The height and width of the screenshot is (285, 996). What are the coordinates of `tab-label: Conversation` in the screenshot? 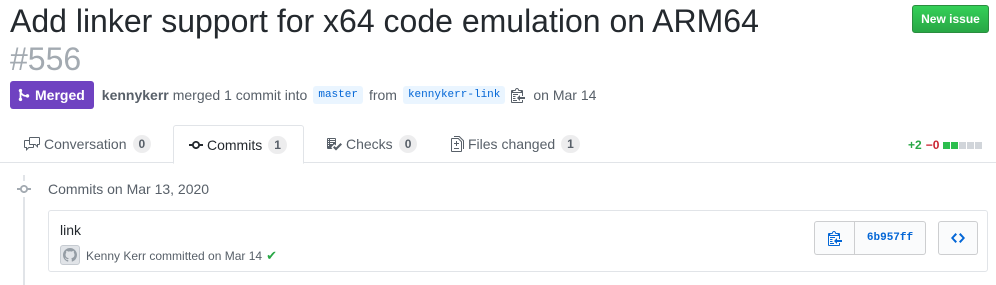 It's located at (85, 144).